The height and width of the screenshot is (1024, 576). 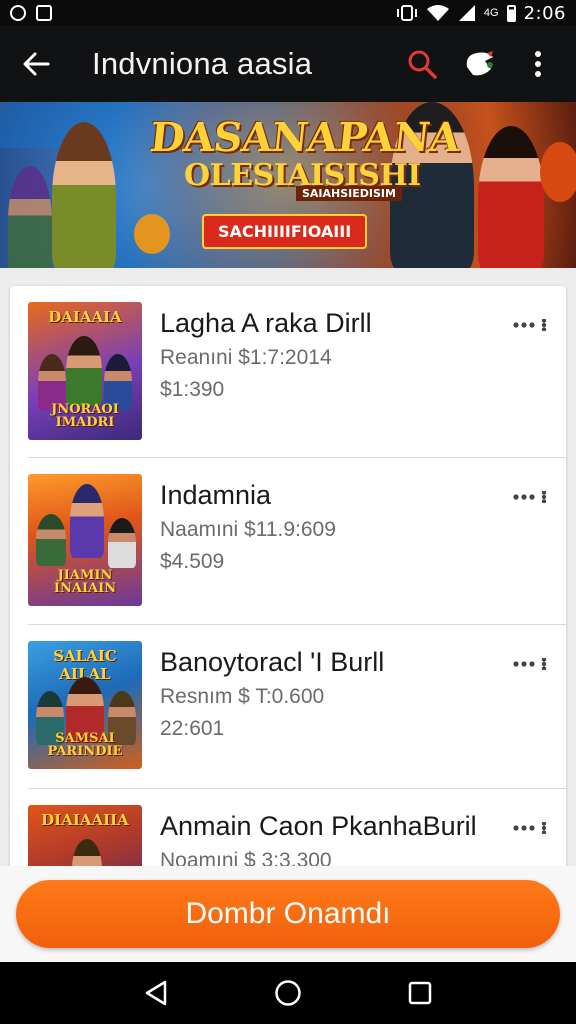 What do you see at coordinates (288, 13) in the screenshot?
I see `status-bar: 4G 2:06` at bounding box center [288, 13].